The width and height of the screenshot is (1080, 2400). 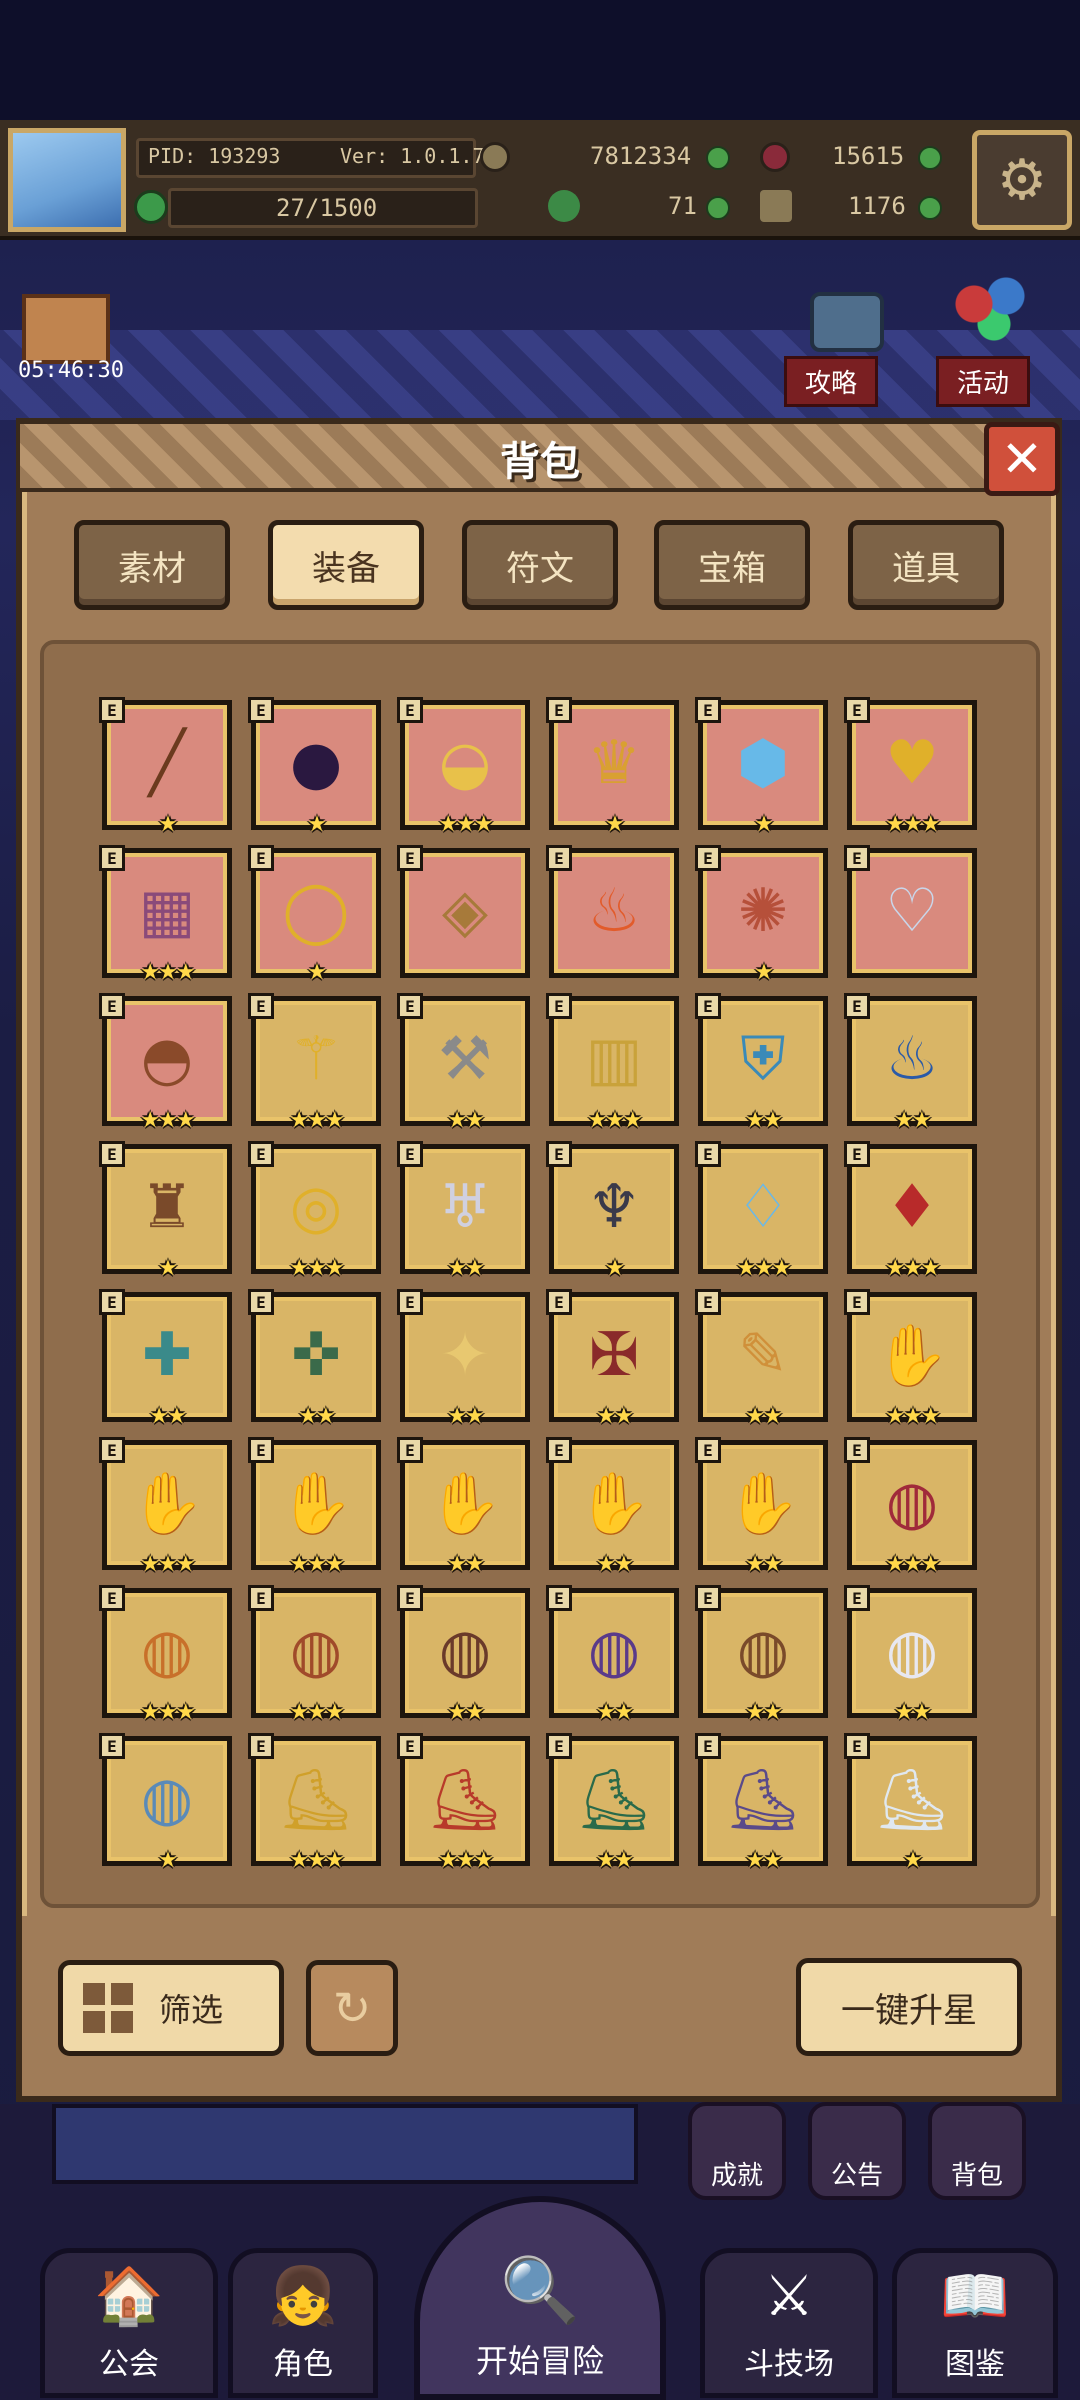 I want to click on equipment-slot: E ♨, so click(x=612, y=911).